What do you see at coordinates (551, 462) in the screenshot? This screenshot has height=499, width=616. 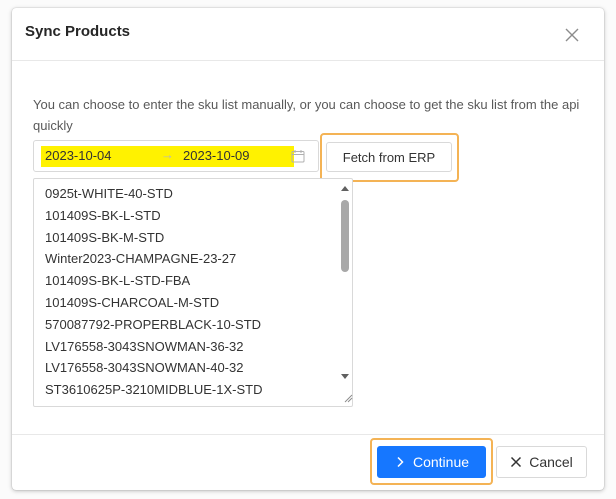 I see `cancel-label: Cancel` at bounding box center [551, 462].